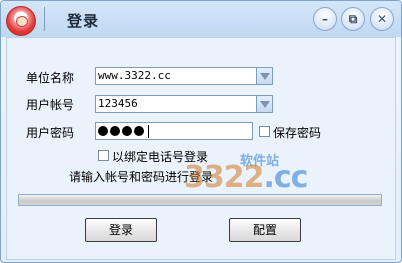  I want to click on text-caret, so click(148, 131).